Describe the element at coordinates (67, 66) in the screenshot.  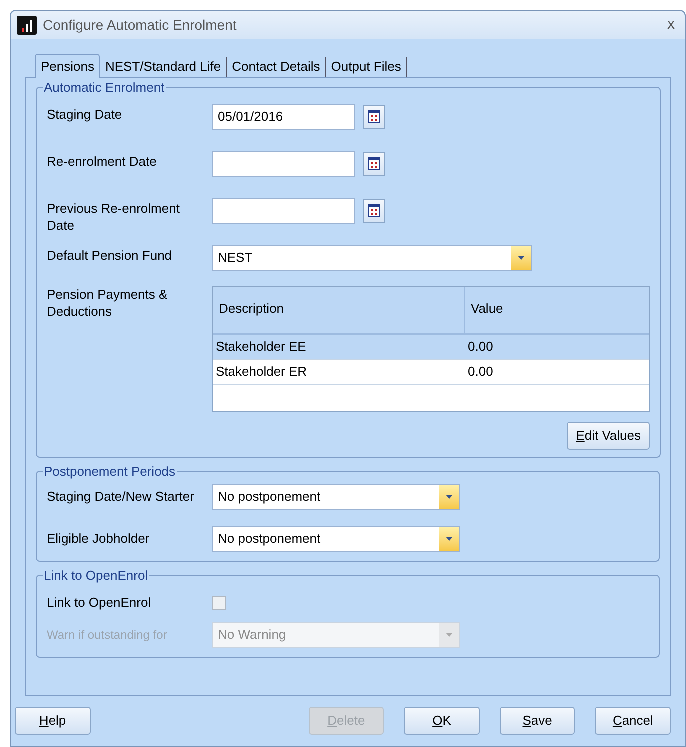
I see `tab: Pensions` at that location.